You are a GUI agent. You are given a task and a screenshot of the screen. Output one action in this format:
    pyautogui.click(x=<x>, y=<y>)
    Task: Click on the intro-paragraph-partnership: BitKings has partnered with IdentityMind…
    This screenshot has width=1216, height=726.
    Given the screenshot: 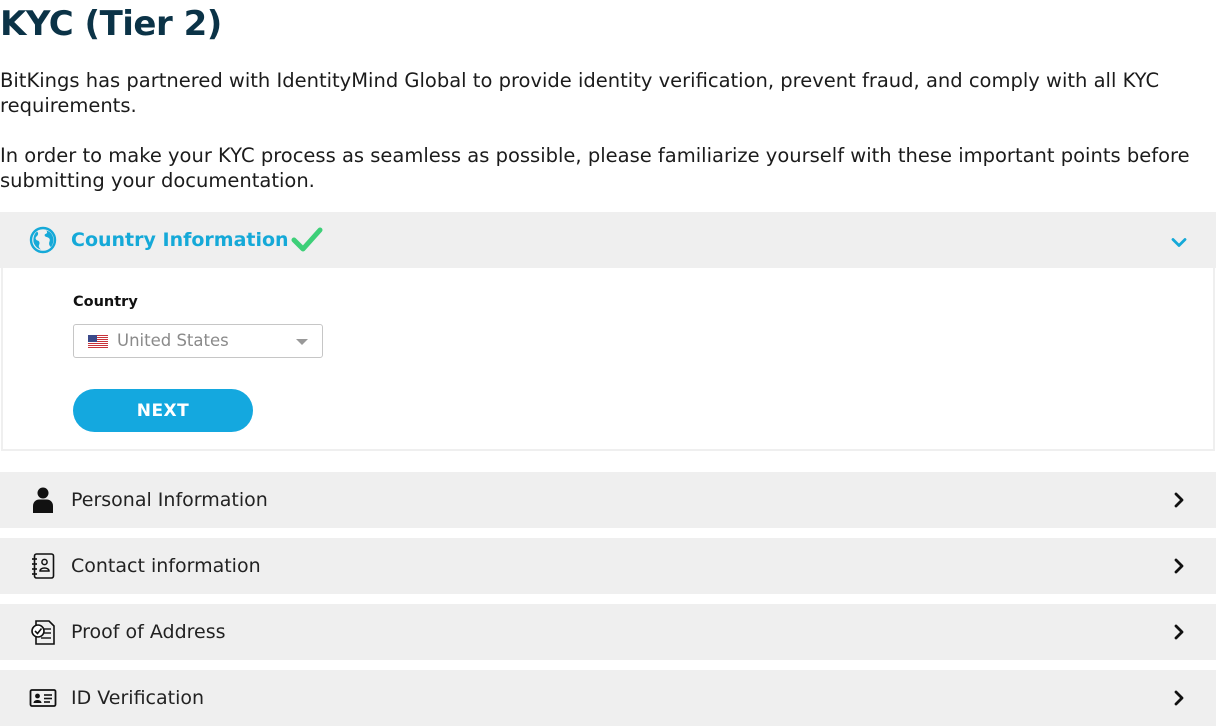 What is the action you would take?
    pyautogui.click(x=580, y=93)
    